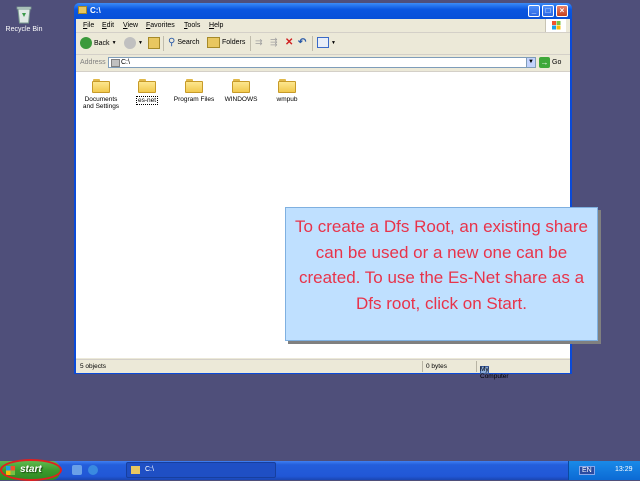 This screenshot has height=481, width=640. I want to click on folder-wmpub: wmpub, so click(287, 89).